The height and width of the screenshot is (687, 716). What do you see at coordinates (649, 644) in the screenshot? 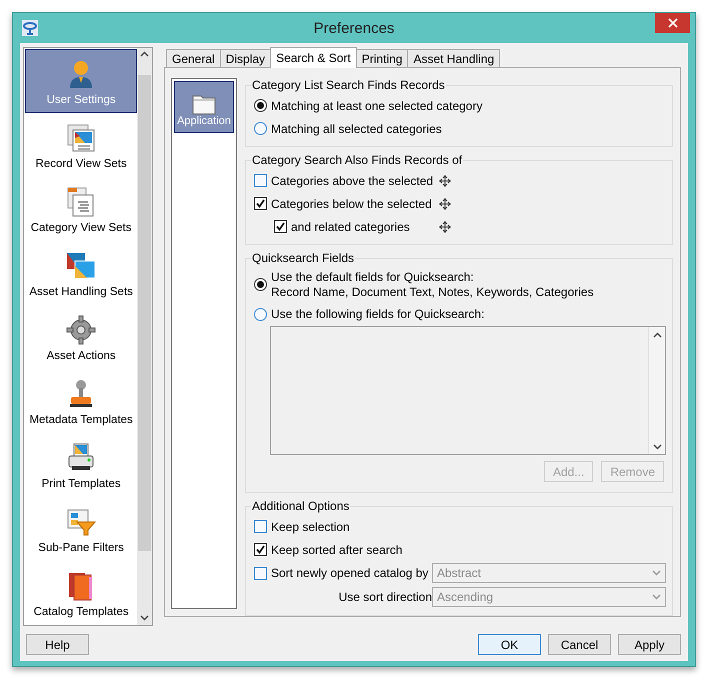
I see `dialog-button: Apply` at bounding box center [649, 644].